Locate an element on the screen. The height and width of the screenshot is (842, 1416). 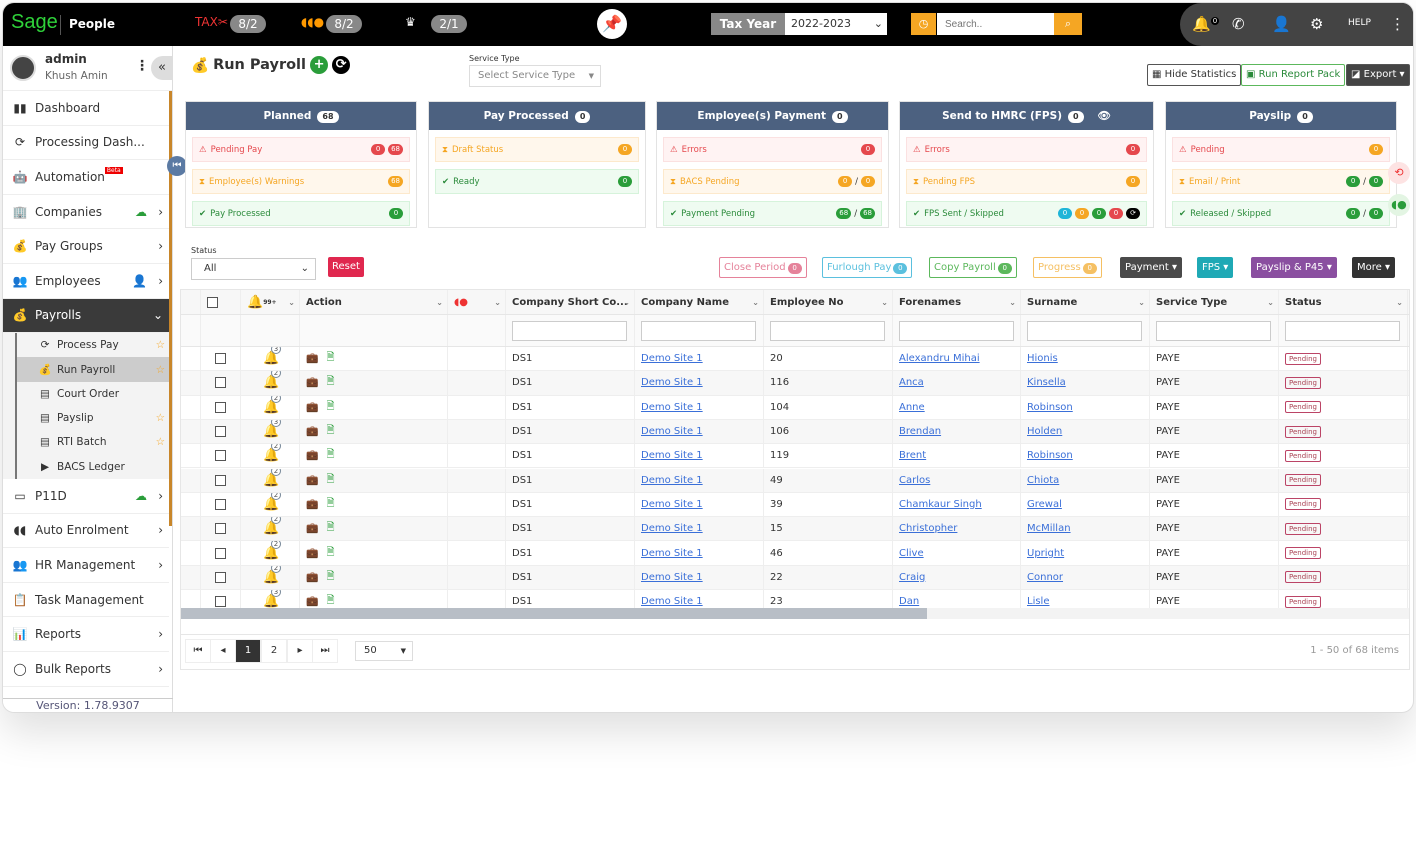
submenu-item-bacs-ledger: ▶ BACS Ledger is located at coordinates (92, 466).